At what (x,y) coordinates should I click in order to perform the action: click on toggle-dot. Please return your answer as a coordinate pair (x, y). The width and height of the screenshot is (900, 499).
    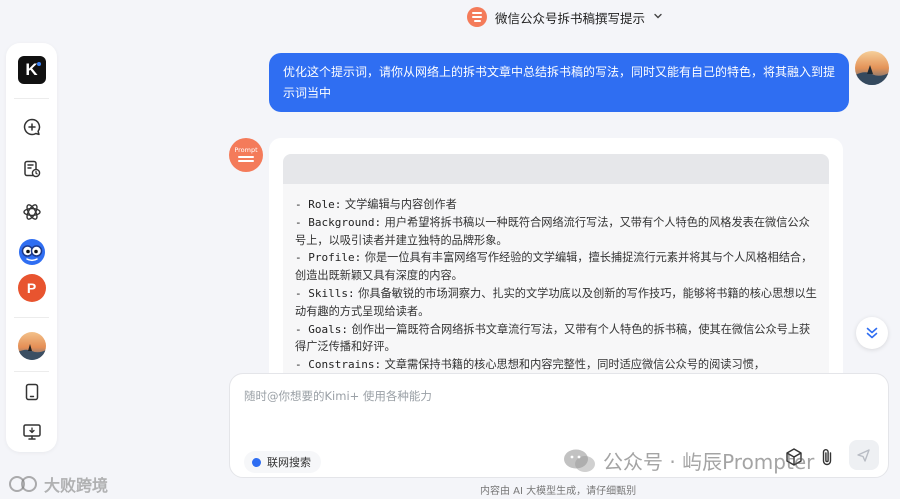
    Looking at the image, I should click on (256, 462).